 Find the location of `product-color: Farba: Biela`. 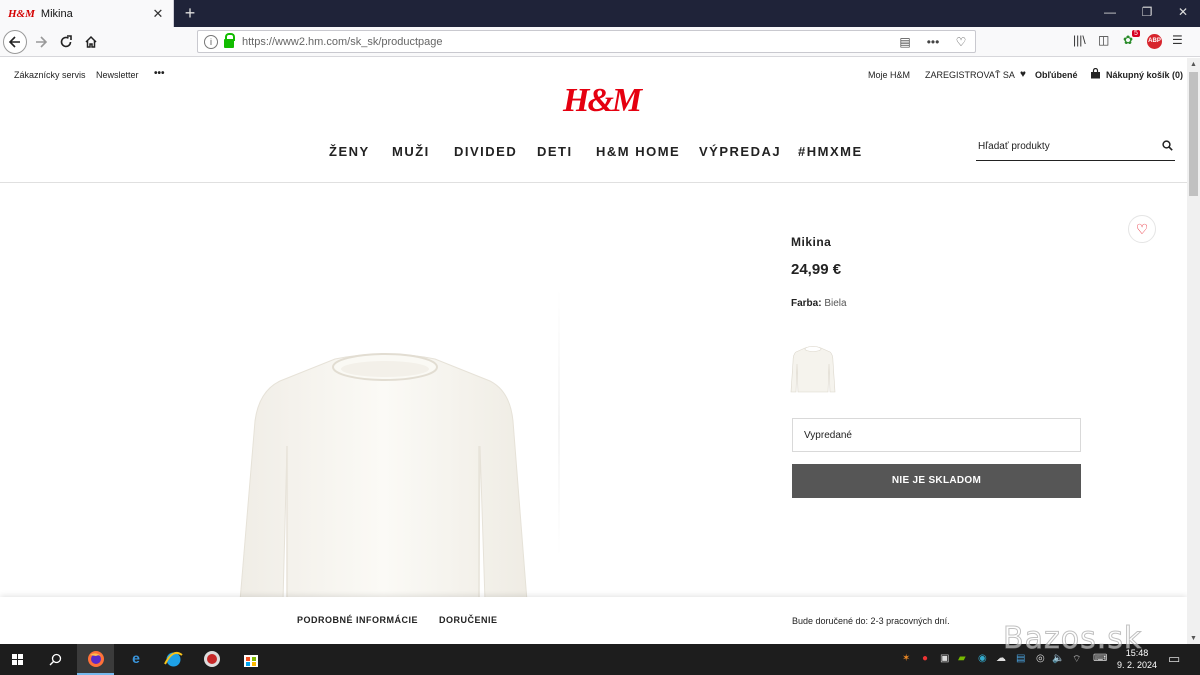

product-color: Farba: Biela is located at coordinates (819, 303).